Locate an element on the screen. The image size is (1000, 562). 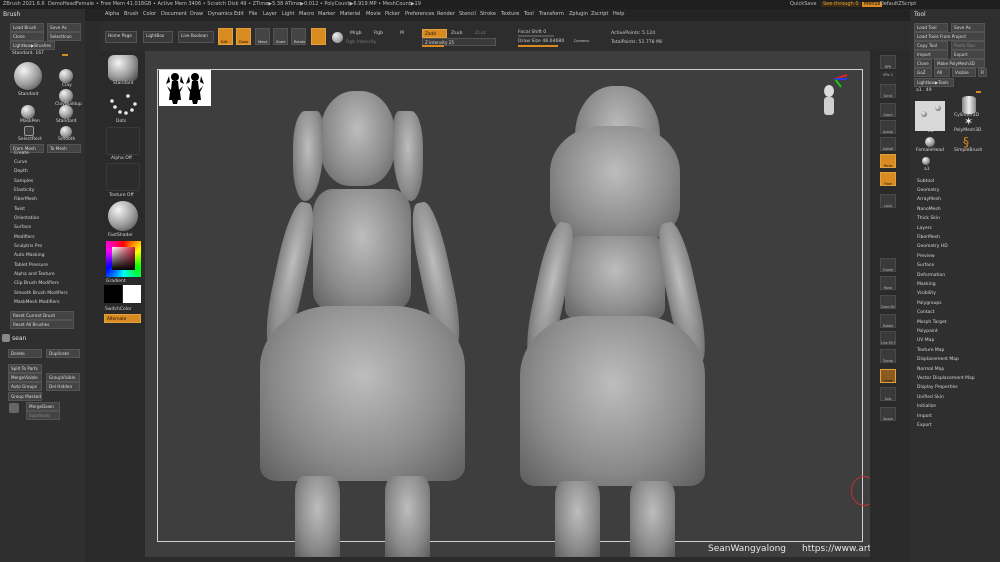
duplicate-subtool-button: Duplicate is located at coordinates (63, 354).